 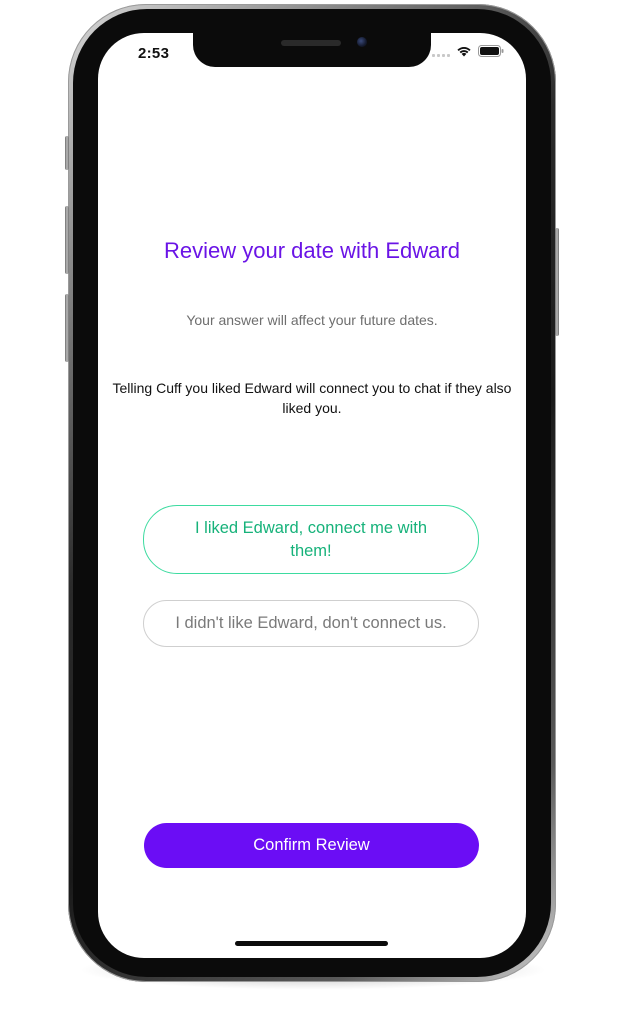 What do you see at coordinates (362, 42) in the screenshot?
I see `front-camera-icon` at bounding box center [362, 42].